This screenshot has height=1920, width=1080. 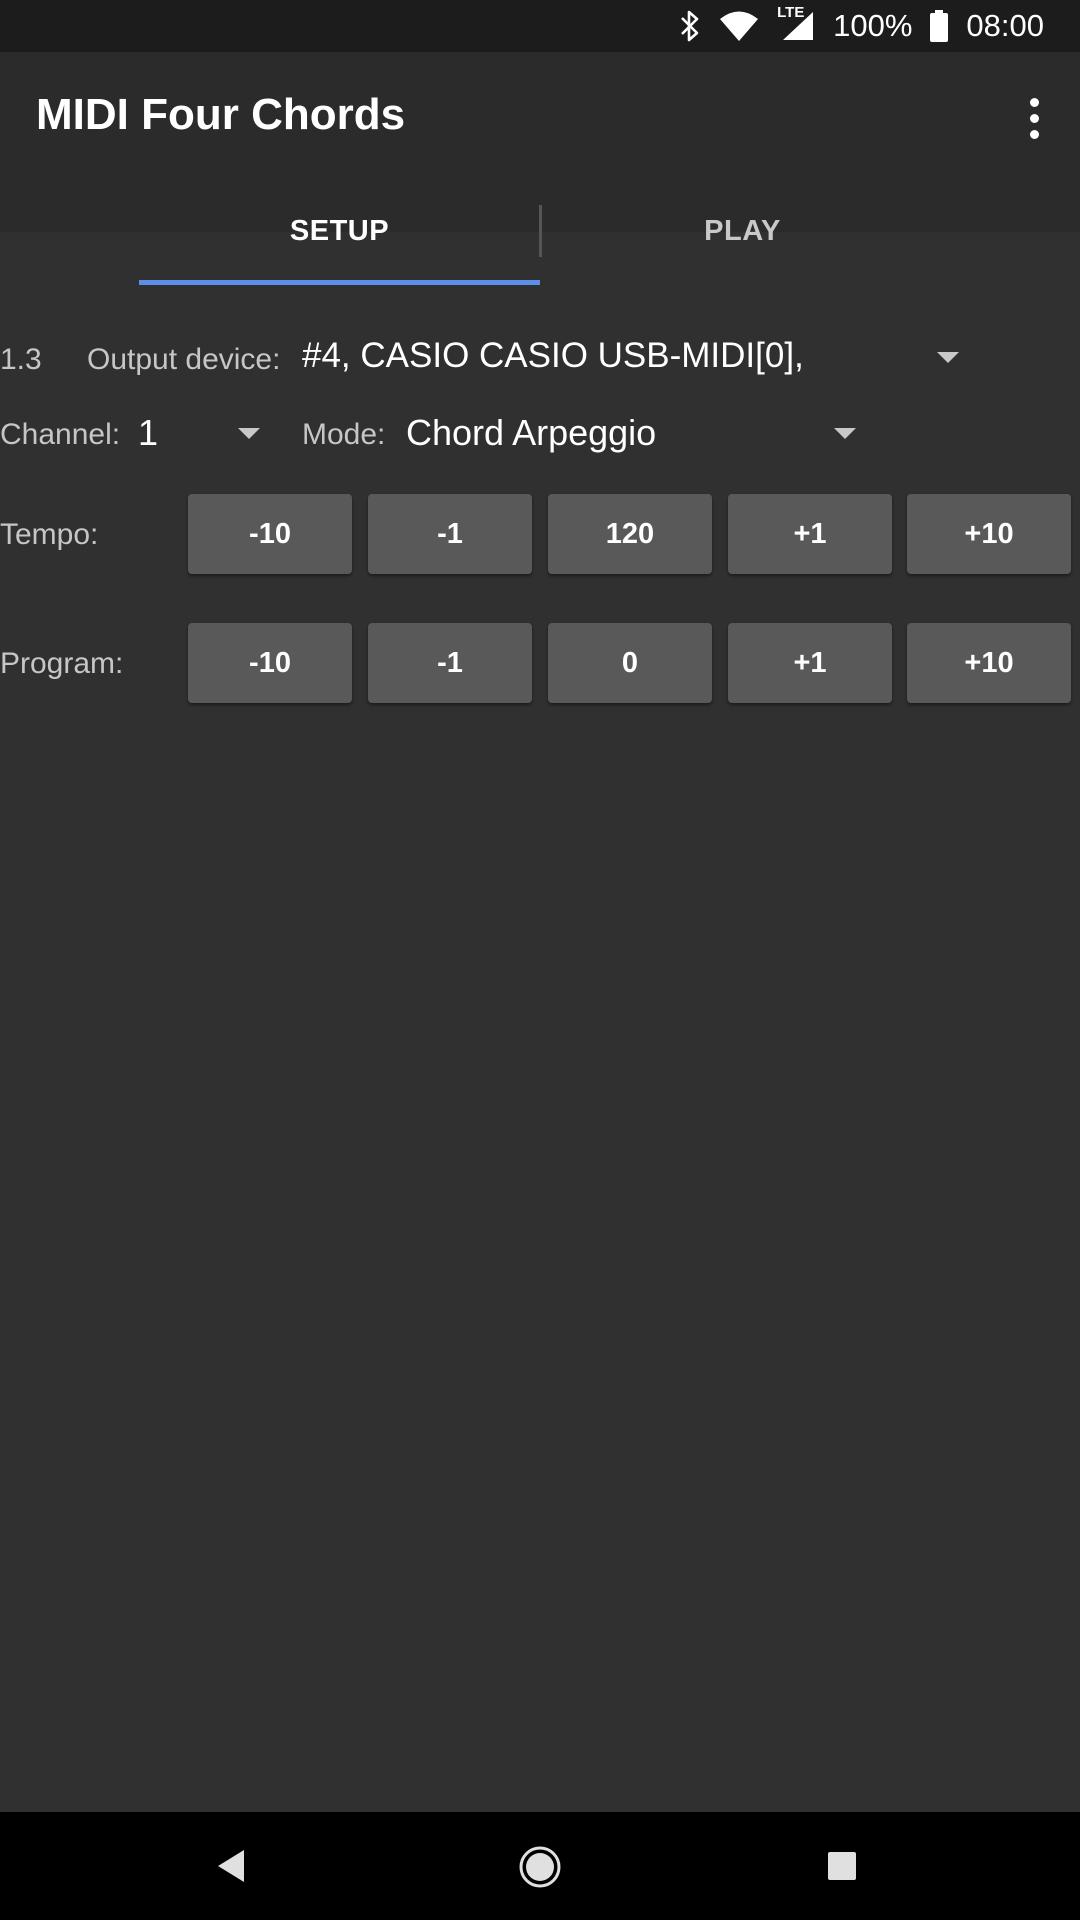 I want to click on tempo-value-button: 120, so click(x=630, y=534).